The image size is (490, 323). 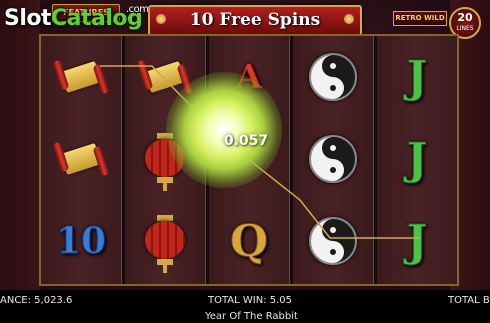 What do you see at coordinates (28, 18) in the screenshot?
I see `logo-text-slot: Slot` at bounding box center [28, 18].